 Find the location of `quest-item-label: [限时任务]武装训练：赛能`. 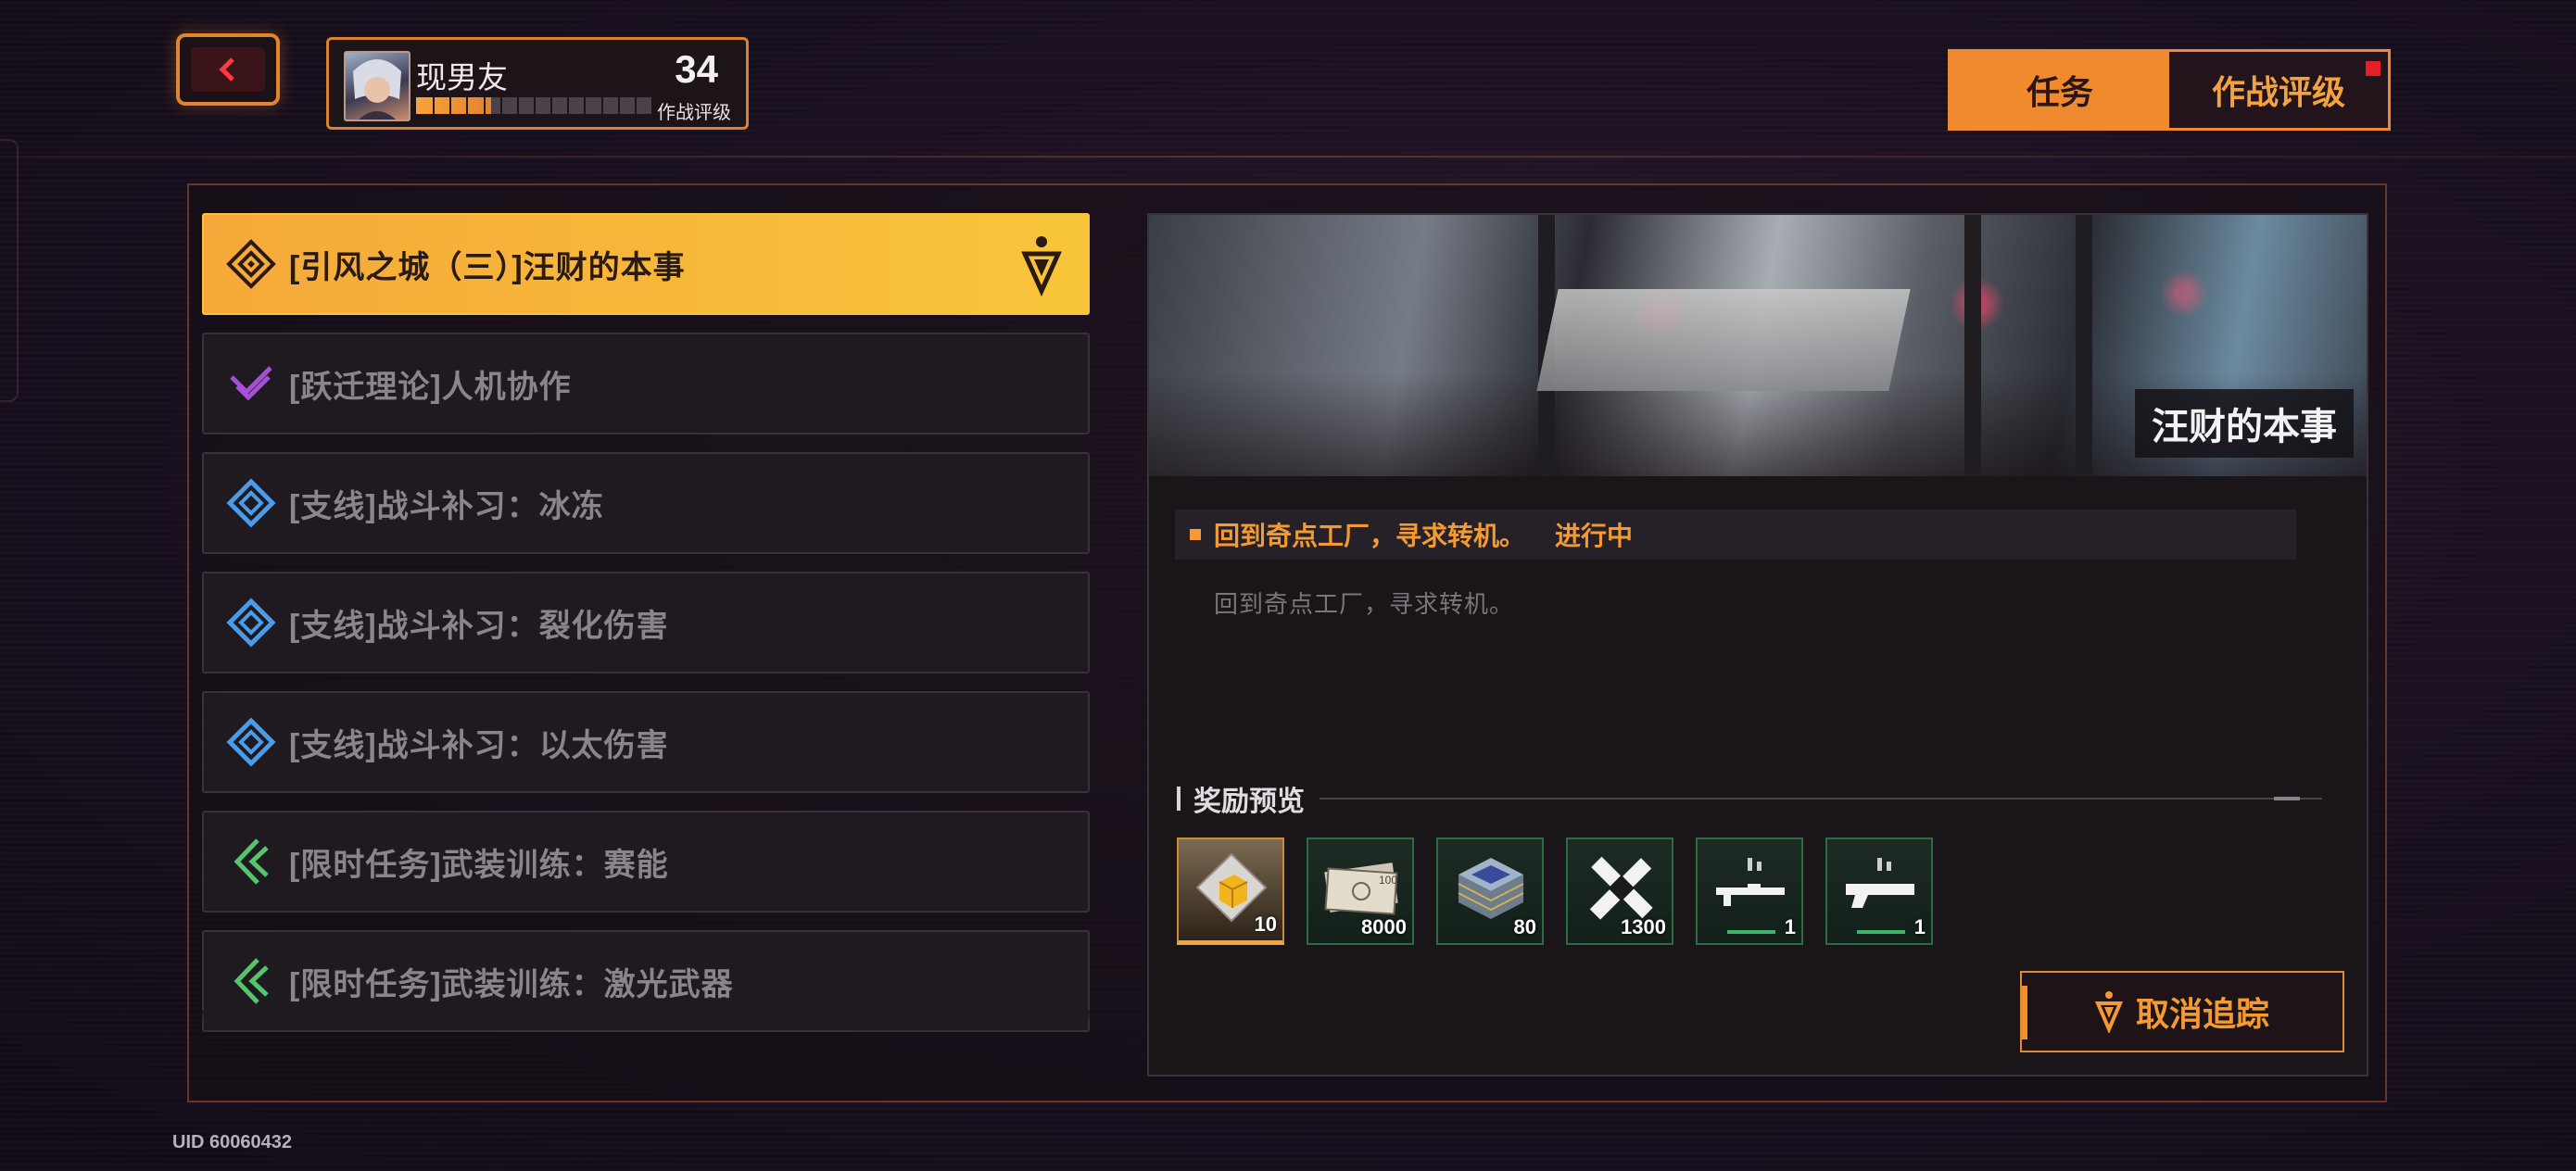

quest-item-label: [限时任务]武装训练：赛能 is located at coordinates (479, 865).